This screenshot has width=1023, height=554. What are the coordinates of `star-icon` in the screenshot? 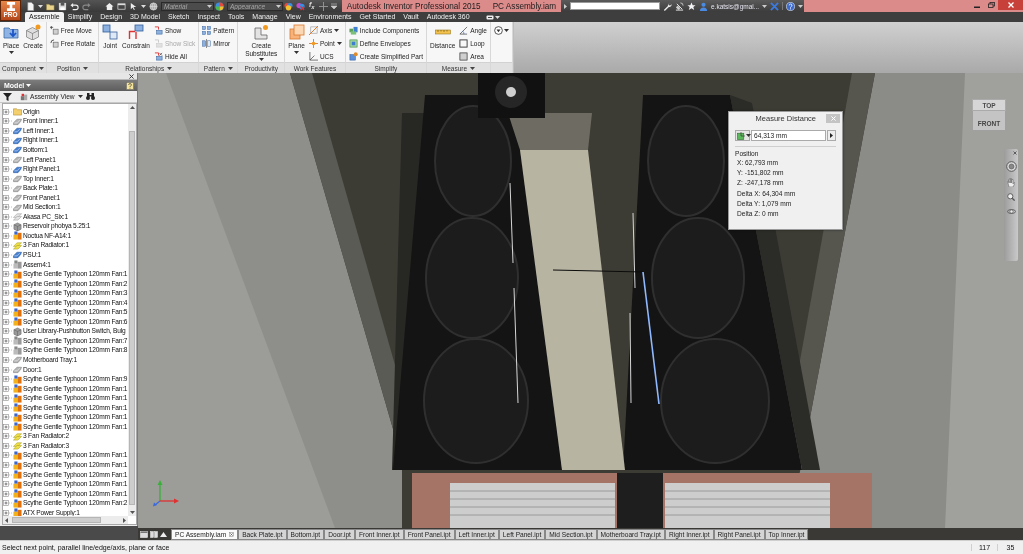 It's located at (691, 6).